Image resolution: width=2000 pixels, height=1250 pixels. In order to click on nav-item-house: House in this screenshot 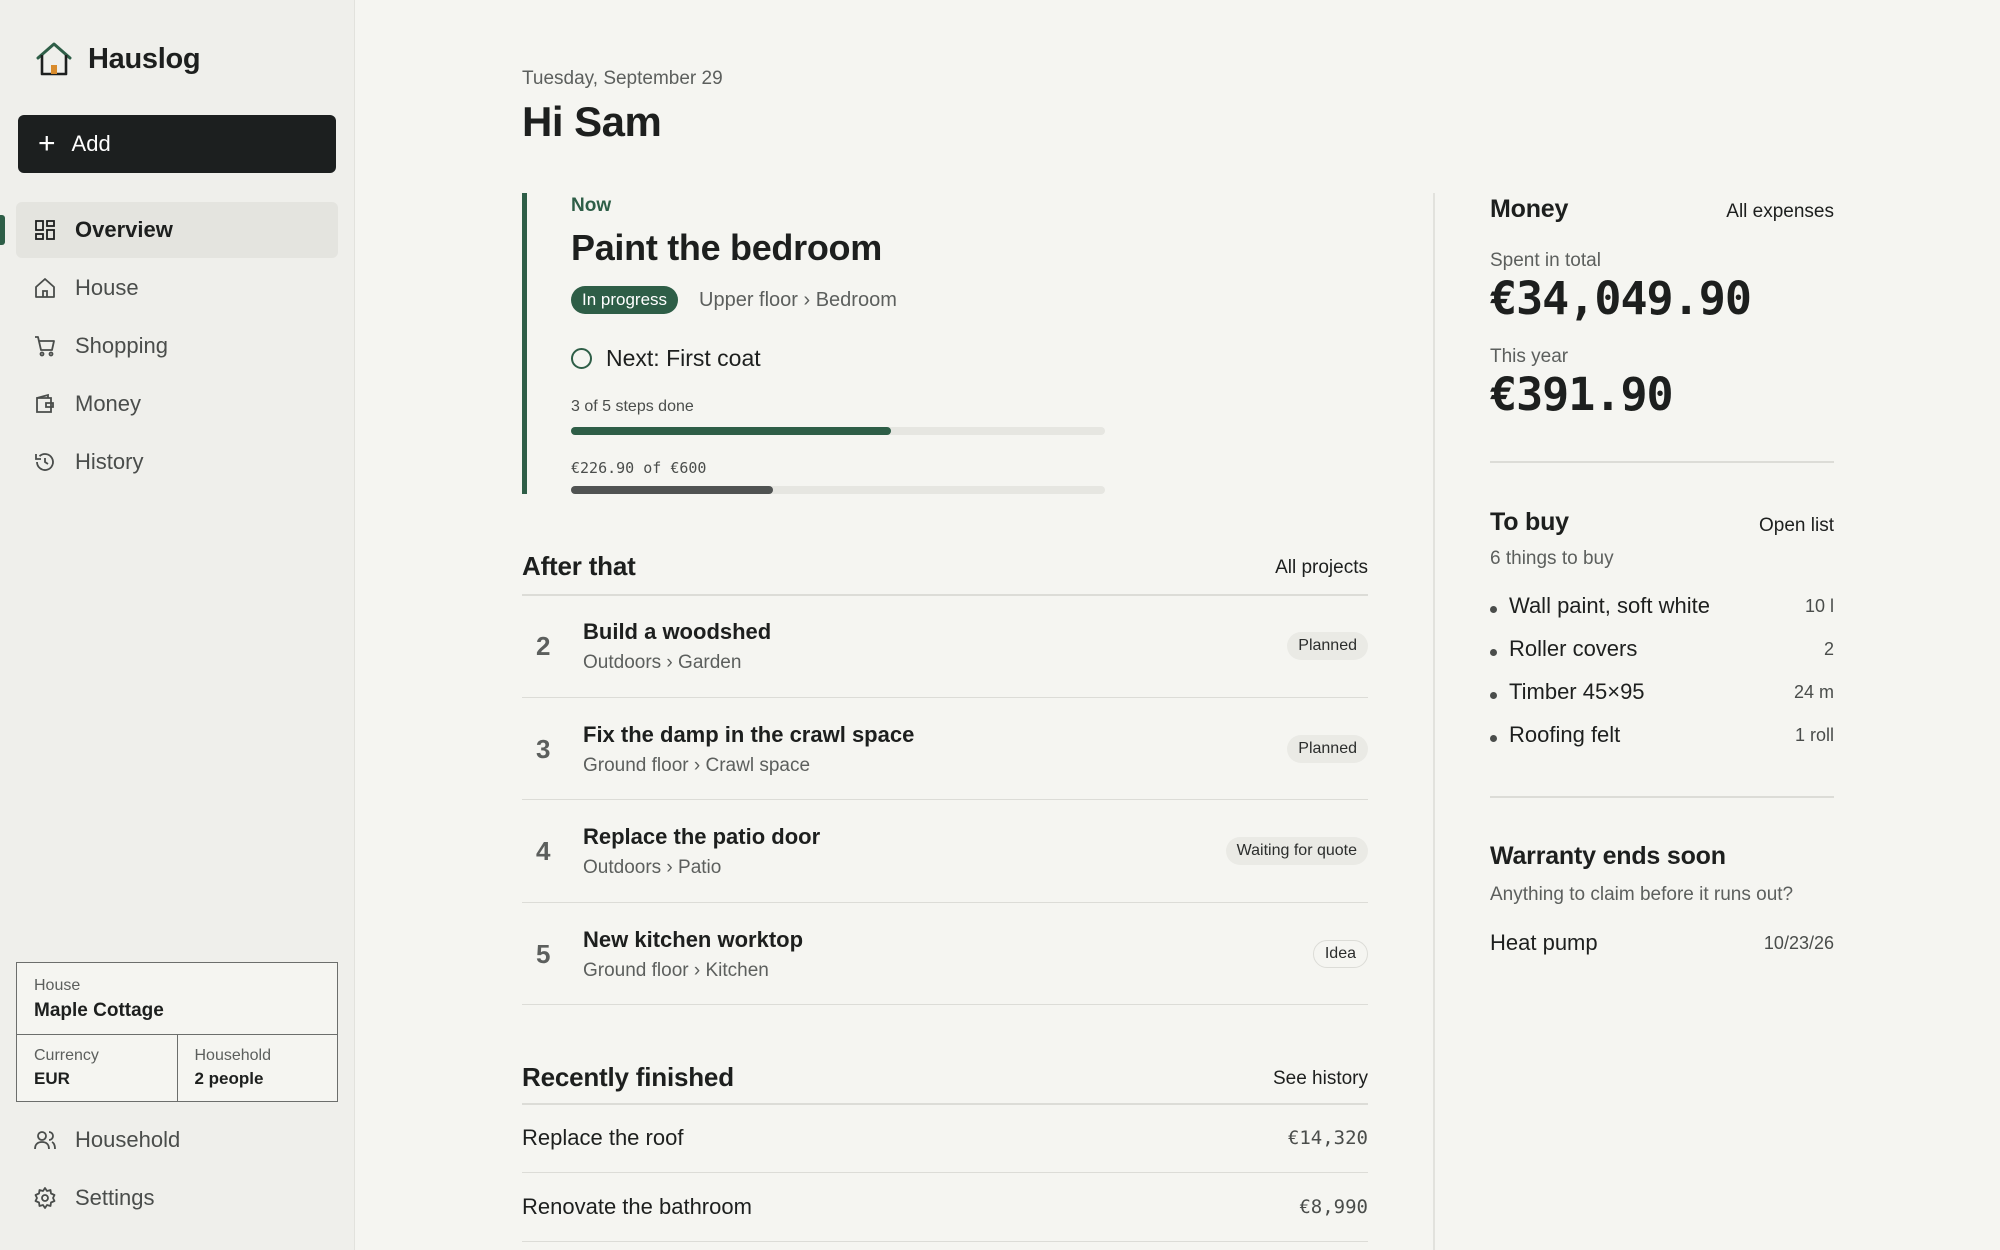, I will do `click(177, 288)`.